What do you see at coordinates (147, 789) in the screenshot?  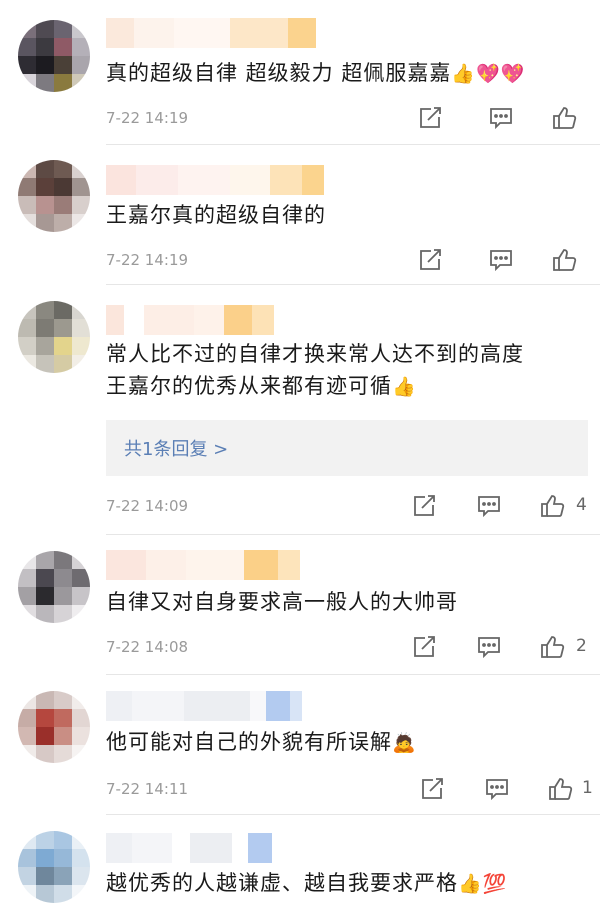 I see `timestamp: 7-22 14:11` at bounding box center [147, 789].